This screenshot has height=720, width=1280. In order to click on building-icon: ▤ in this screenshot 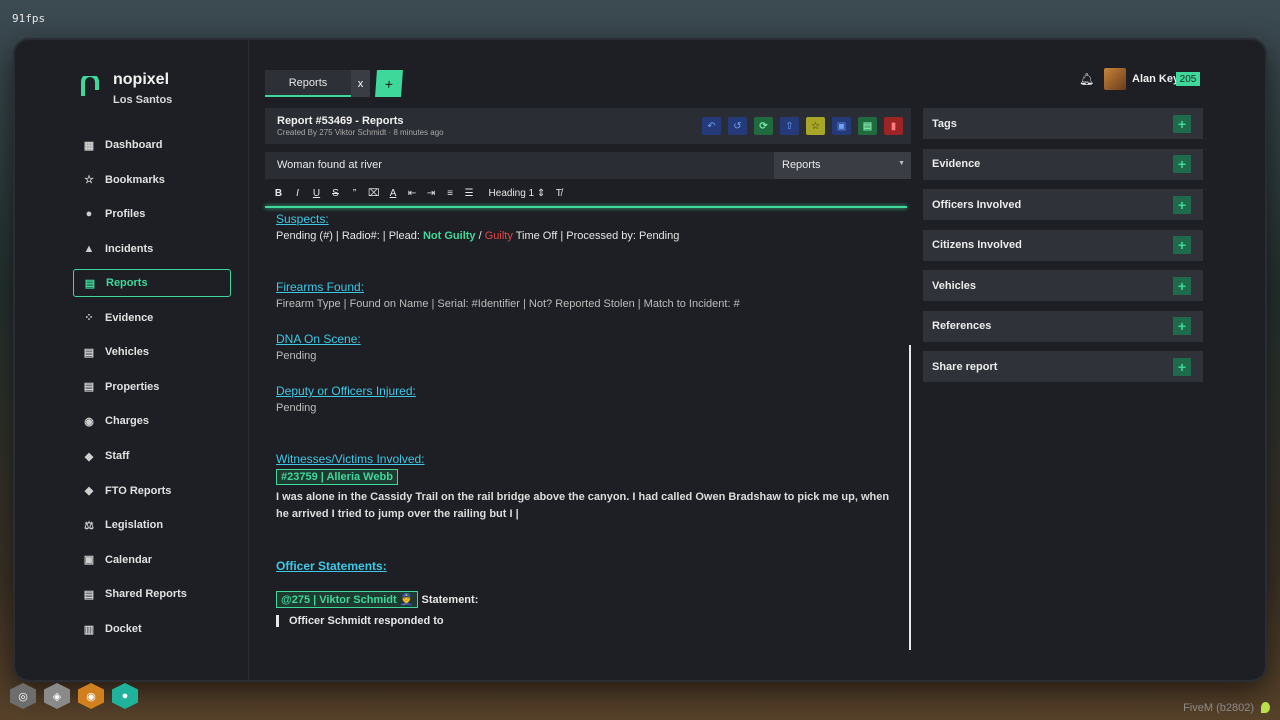, I will do `click(89, 387)`.